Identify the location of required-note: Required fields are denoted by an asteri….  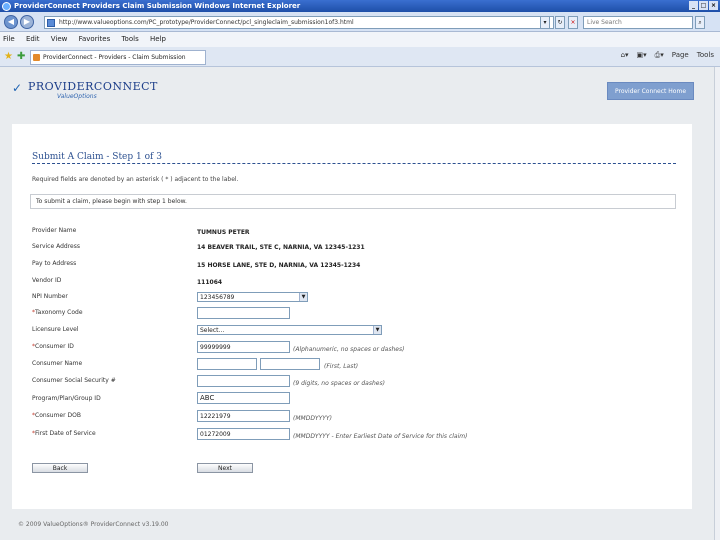
(135, 179).